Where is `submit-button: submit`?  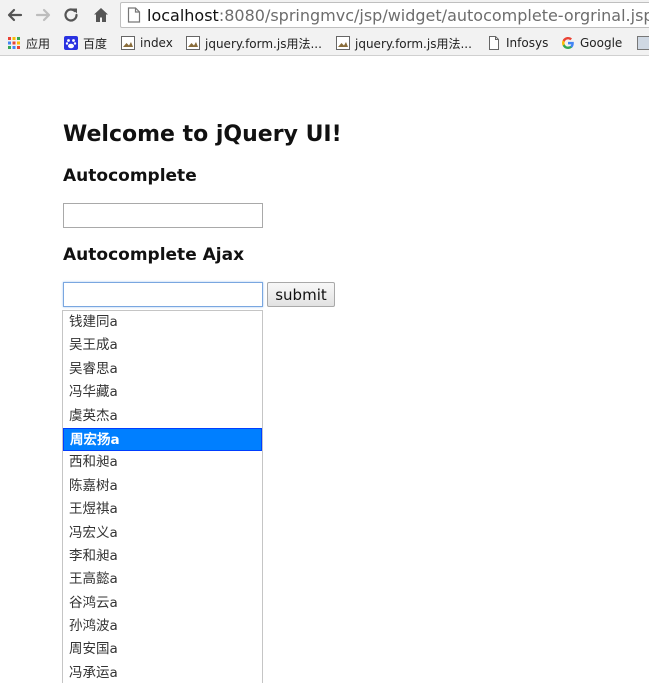
submit-button: submit is located at coordinates (301, 294).